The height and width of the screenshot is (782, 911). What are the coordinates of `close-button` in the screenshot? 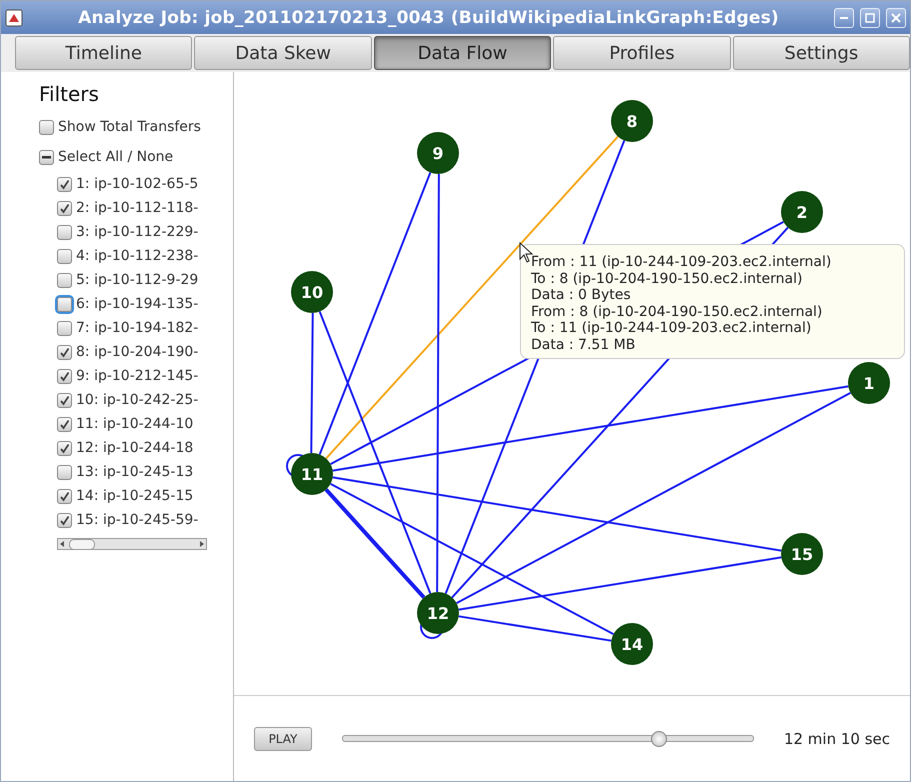 It's located at (896, 18).